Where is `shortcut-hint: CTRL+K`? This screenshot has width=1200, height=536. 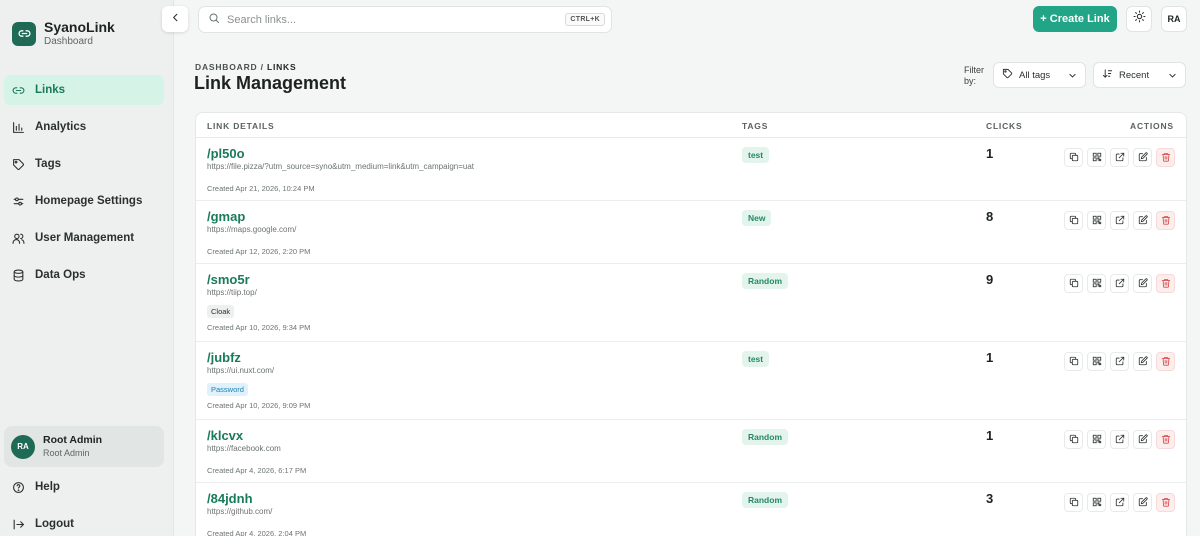
shortcut-hint: CTRL+K is located at coordinates (585, 19).